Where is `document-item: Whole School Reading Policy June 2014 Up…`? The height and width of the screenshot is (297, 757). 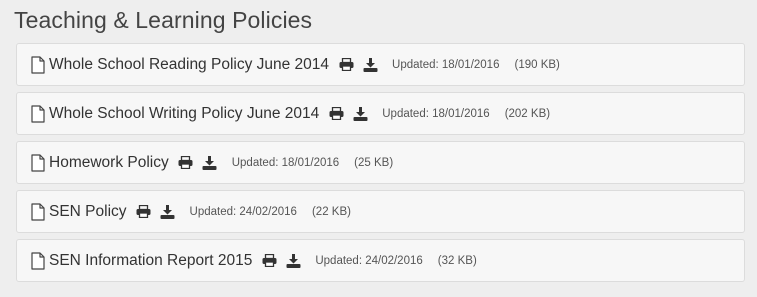 document-item: Whole School Reading Policy June 2014 Up… is located at coordinates (380, 64).